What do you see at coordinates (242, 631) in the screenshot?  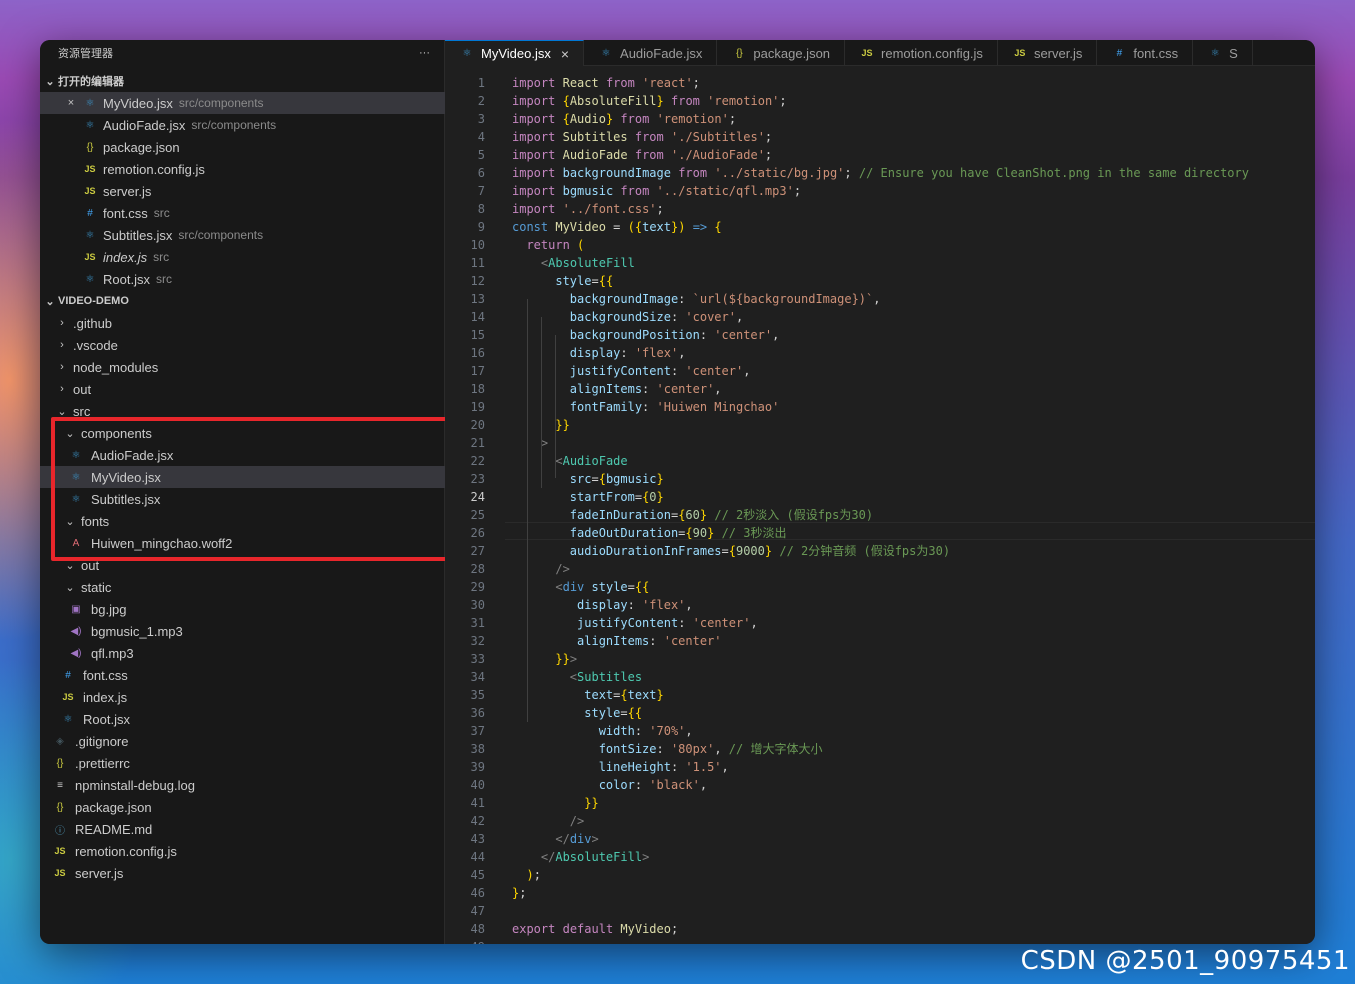 I see `file-item: ◀) bgmusic_1.mp3` at bounding box center [242, 631].